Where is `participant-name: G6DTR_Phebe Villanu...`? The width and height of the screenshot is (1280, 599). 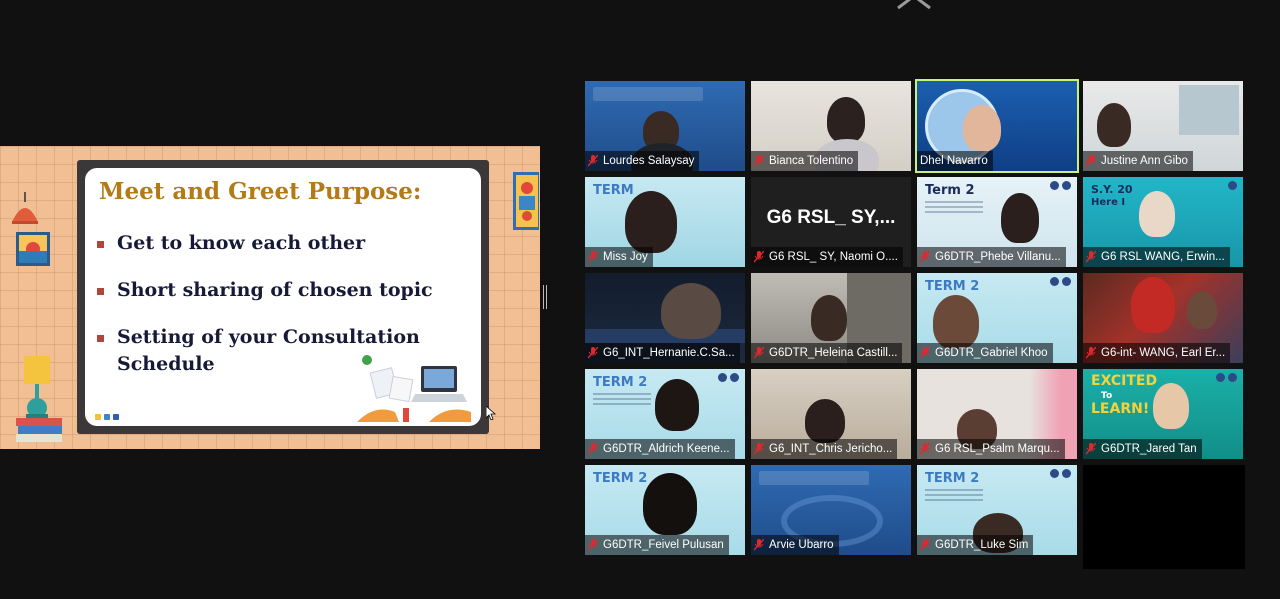 participant-name: G6DTR_Phebe Villanu... is located at coordinates (991, 257).